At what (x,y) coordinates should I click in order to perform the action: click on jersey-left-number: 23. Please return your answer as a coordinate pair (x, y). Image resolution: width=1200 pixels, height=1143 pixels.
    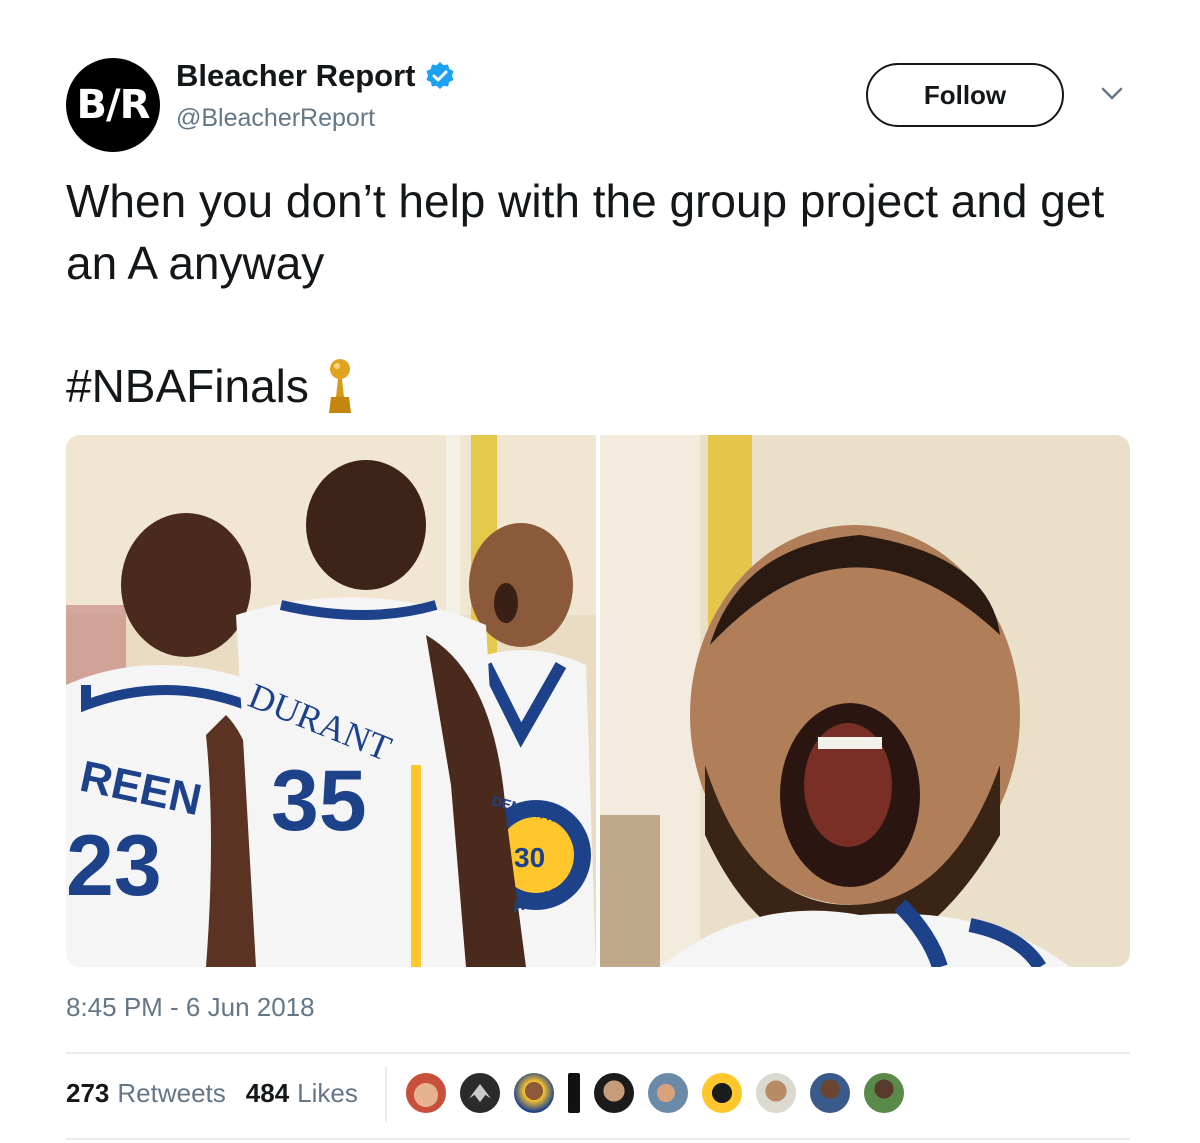
    Looking at the image, I should click on (114, 866).